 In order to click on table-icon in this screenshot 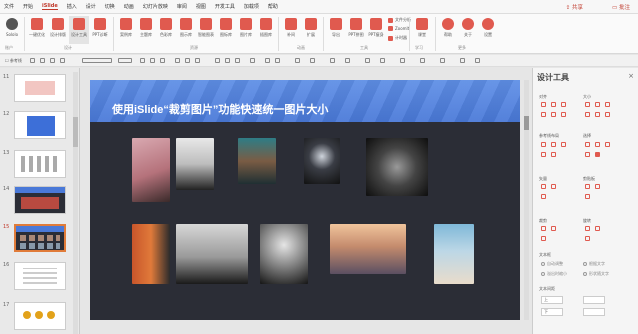, I will do `click(402, 60)`.